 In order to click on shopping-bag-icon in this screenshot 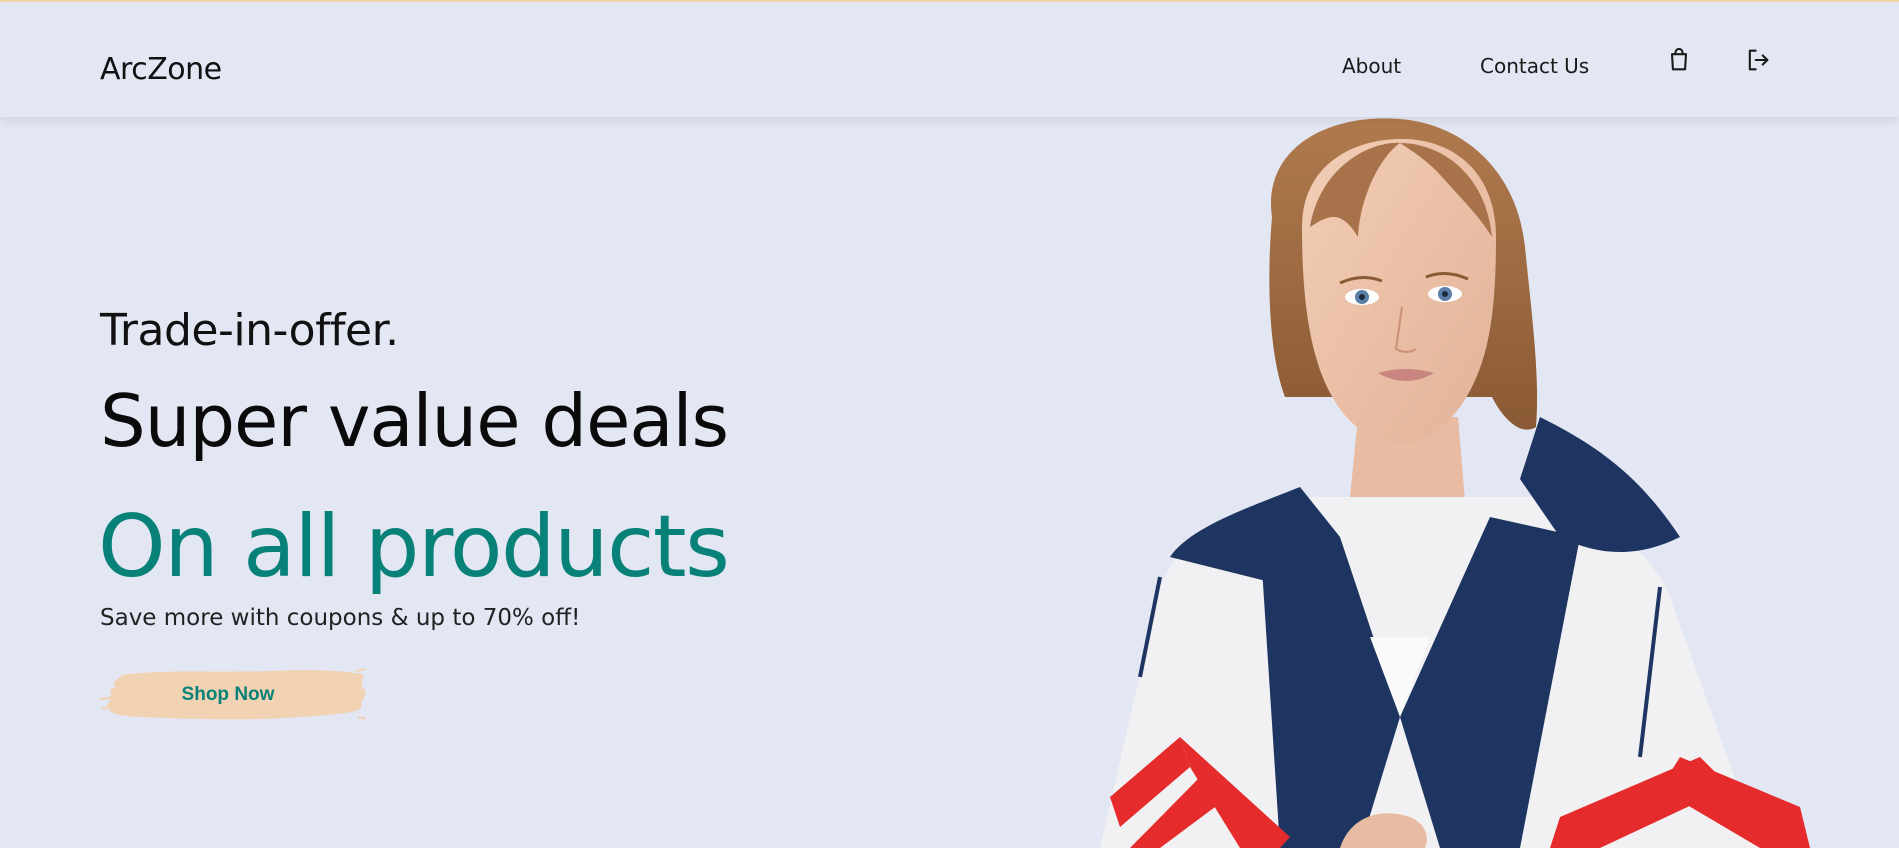, I will do `click(1679, 60)`.